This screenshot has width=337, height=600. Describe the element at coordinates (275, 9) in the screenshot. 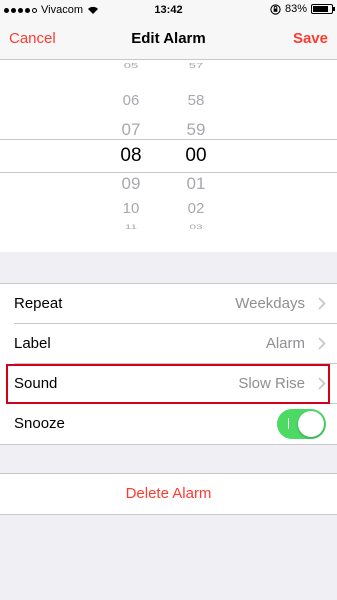

I see `rotation-lock-icon` at that location.